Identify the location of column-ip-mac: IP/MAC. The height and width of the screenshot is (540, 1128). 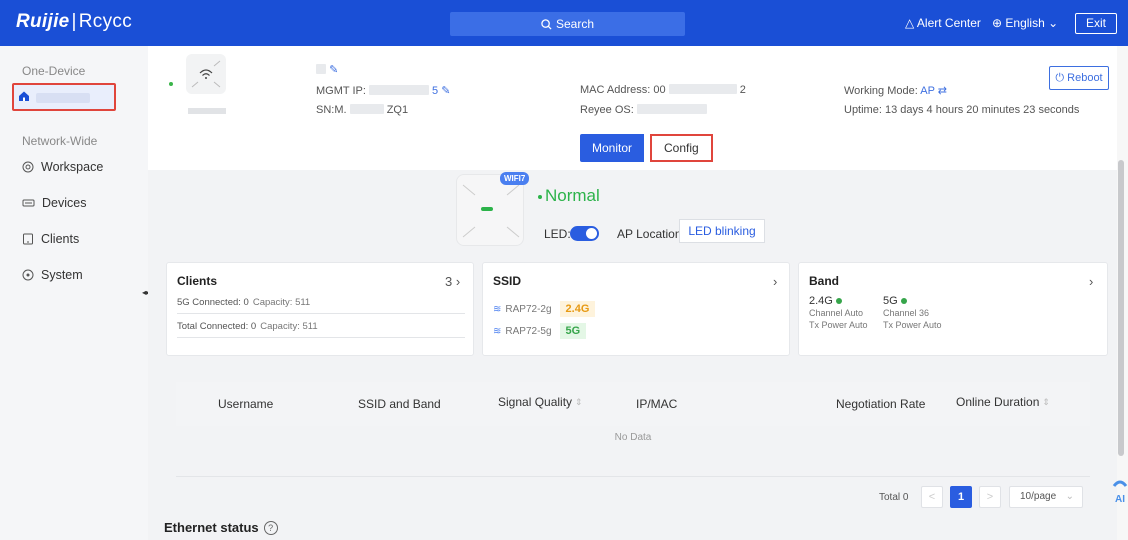
(656, 404).